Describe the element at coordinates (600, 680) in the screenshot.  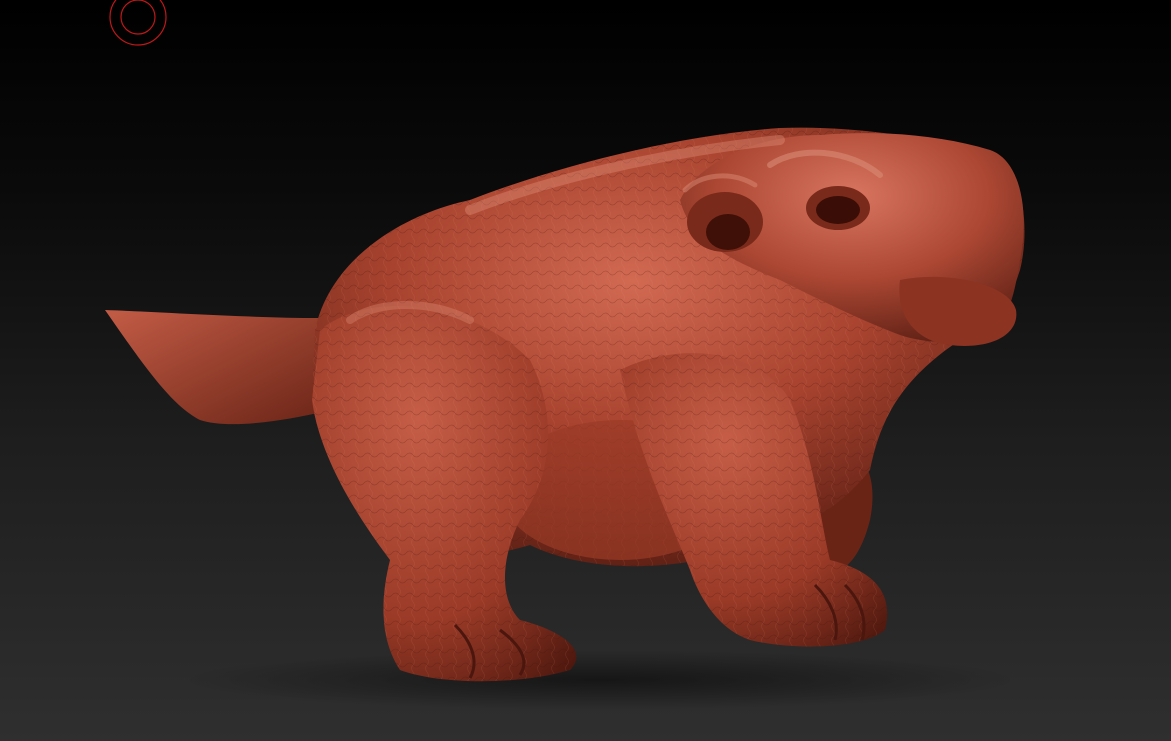
I see `ground-shadow` at that location.